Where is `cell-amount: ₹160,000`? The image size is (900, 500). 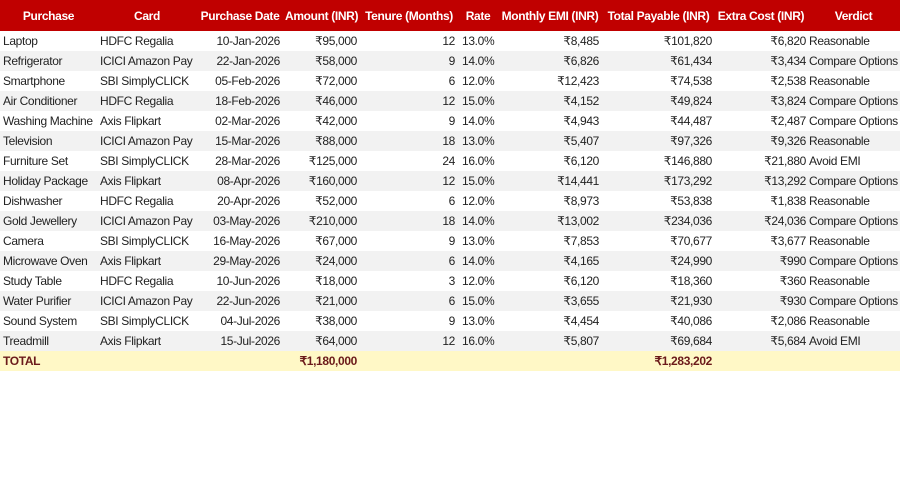
cell-amount: ₹160,000 is located at coordinates (321, 181).